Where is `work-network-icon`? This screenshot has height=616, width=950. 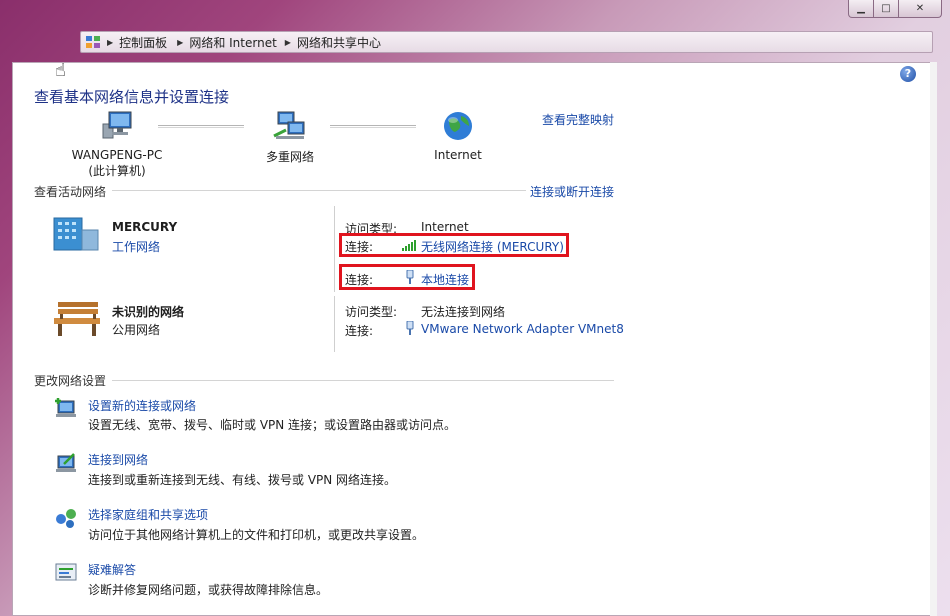
work-network-icon is located at coordinates (76, 234).